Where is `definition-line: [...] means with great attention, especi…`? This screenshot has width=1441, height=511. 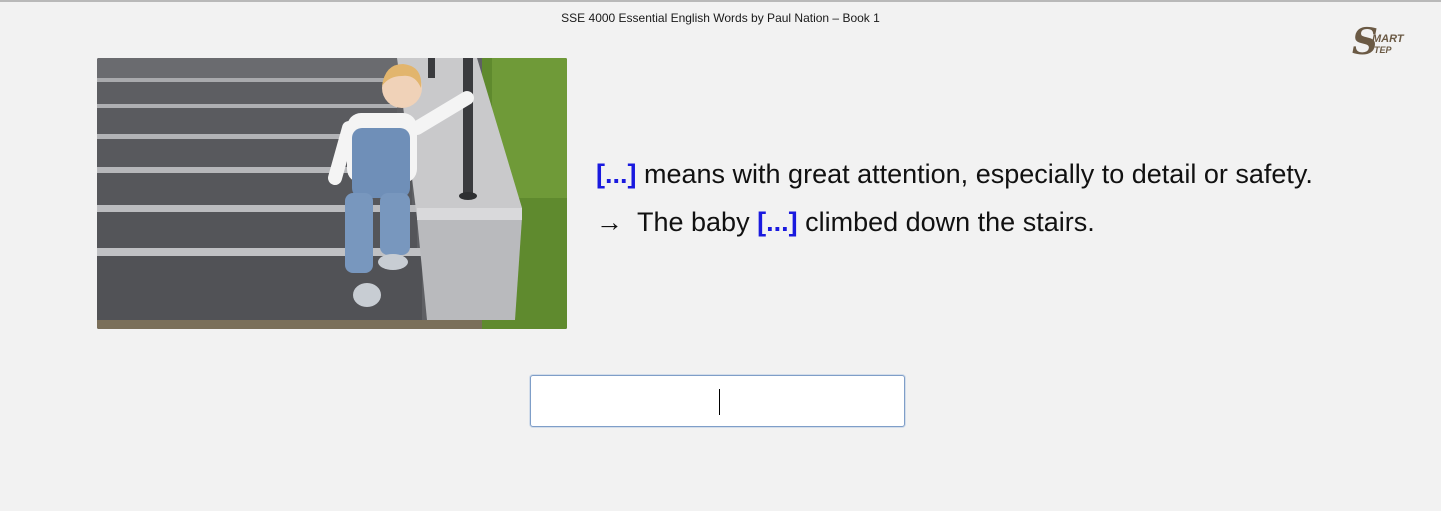 definition-line: [...] means with great attention, especi… is located at coordinates (1006, 174).